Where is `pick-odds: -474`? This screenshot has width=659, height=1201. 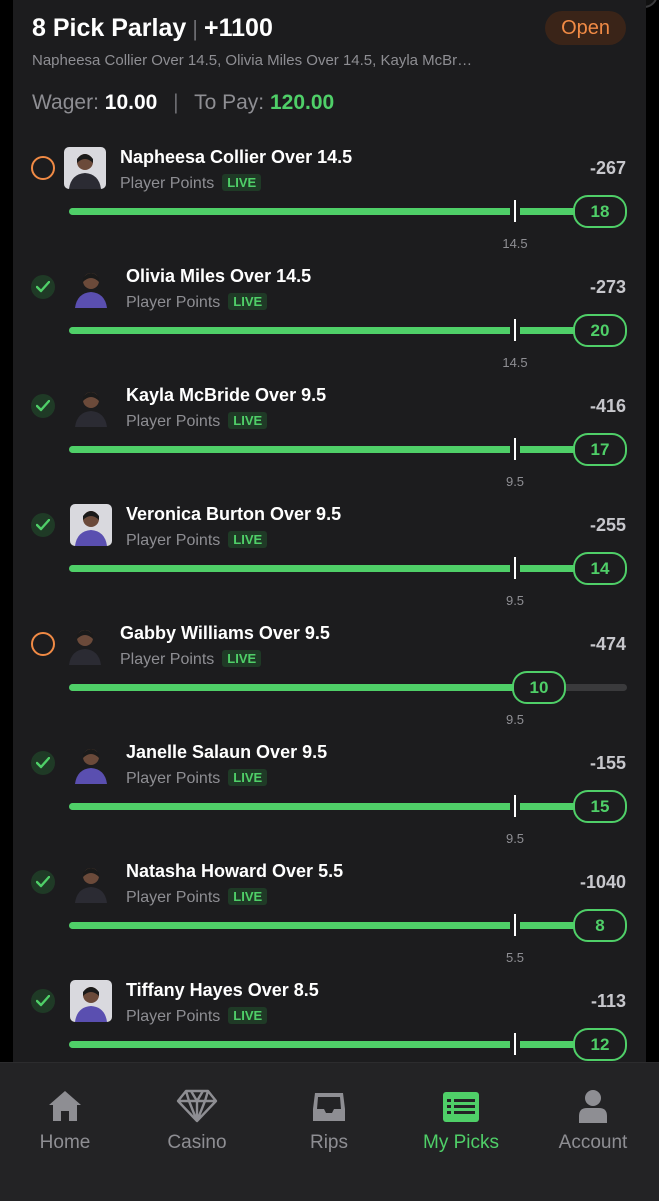
pick-odds: -474 is located at coordinates (607, 644).